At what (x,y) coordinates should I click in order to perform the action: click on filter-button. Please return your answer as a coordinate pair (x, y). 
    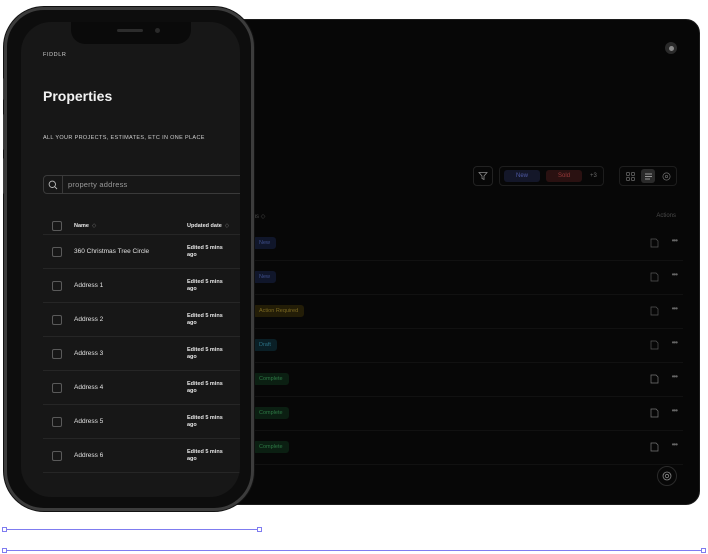
    Looking at the image, I should click on (483, 176).